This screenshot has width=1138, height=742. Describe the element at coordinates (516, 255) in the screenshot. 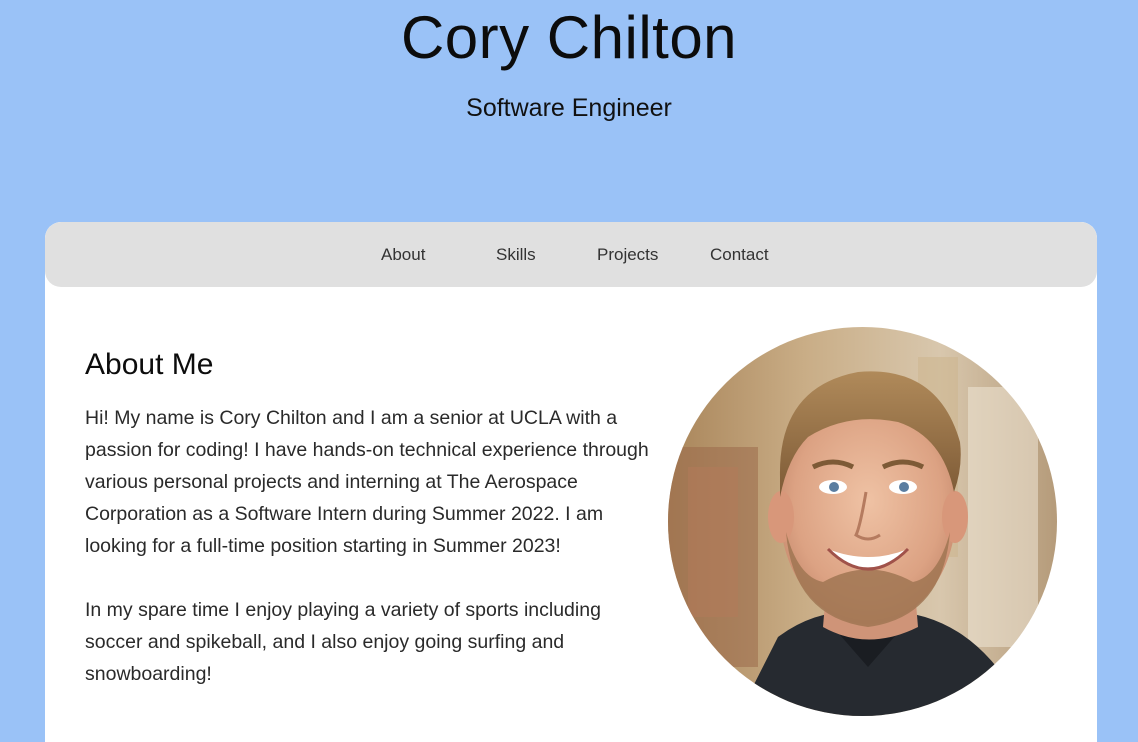

I see `nav-link-skills: Skills` at that location.